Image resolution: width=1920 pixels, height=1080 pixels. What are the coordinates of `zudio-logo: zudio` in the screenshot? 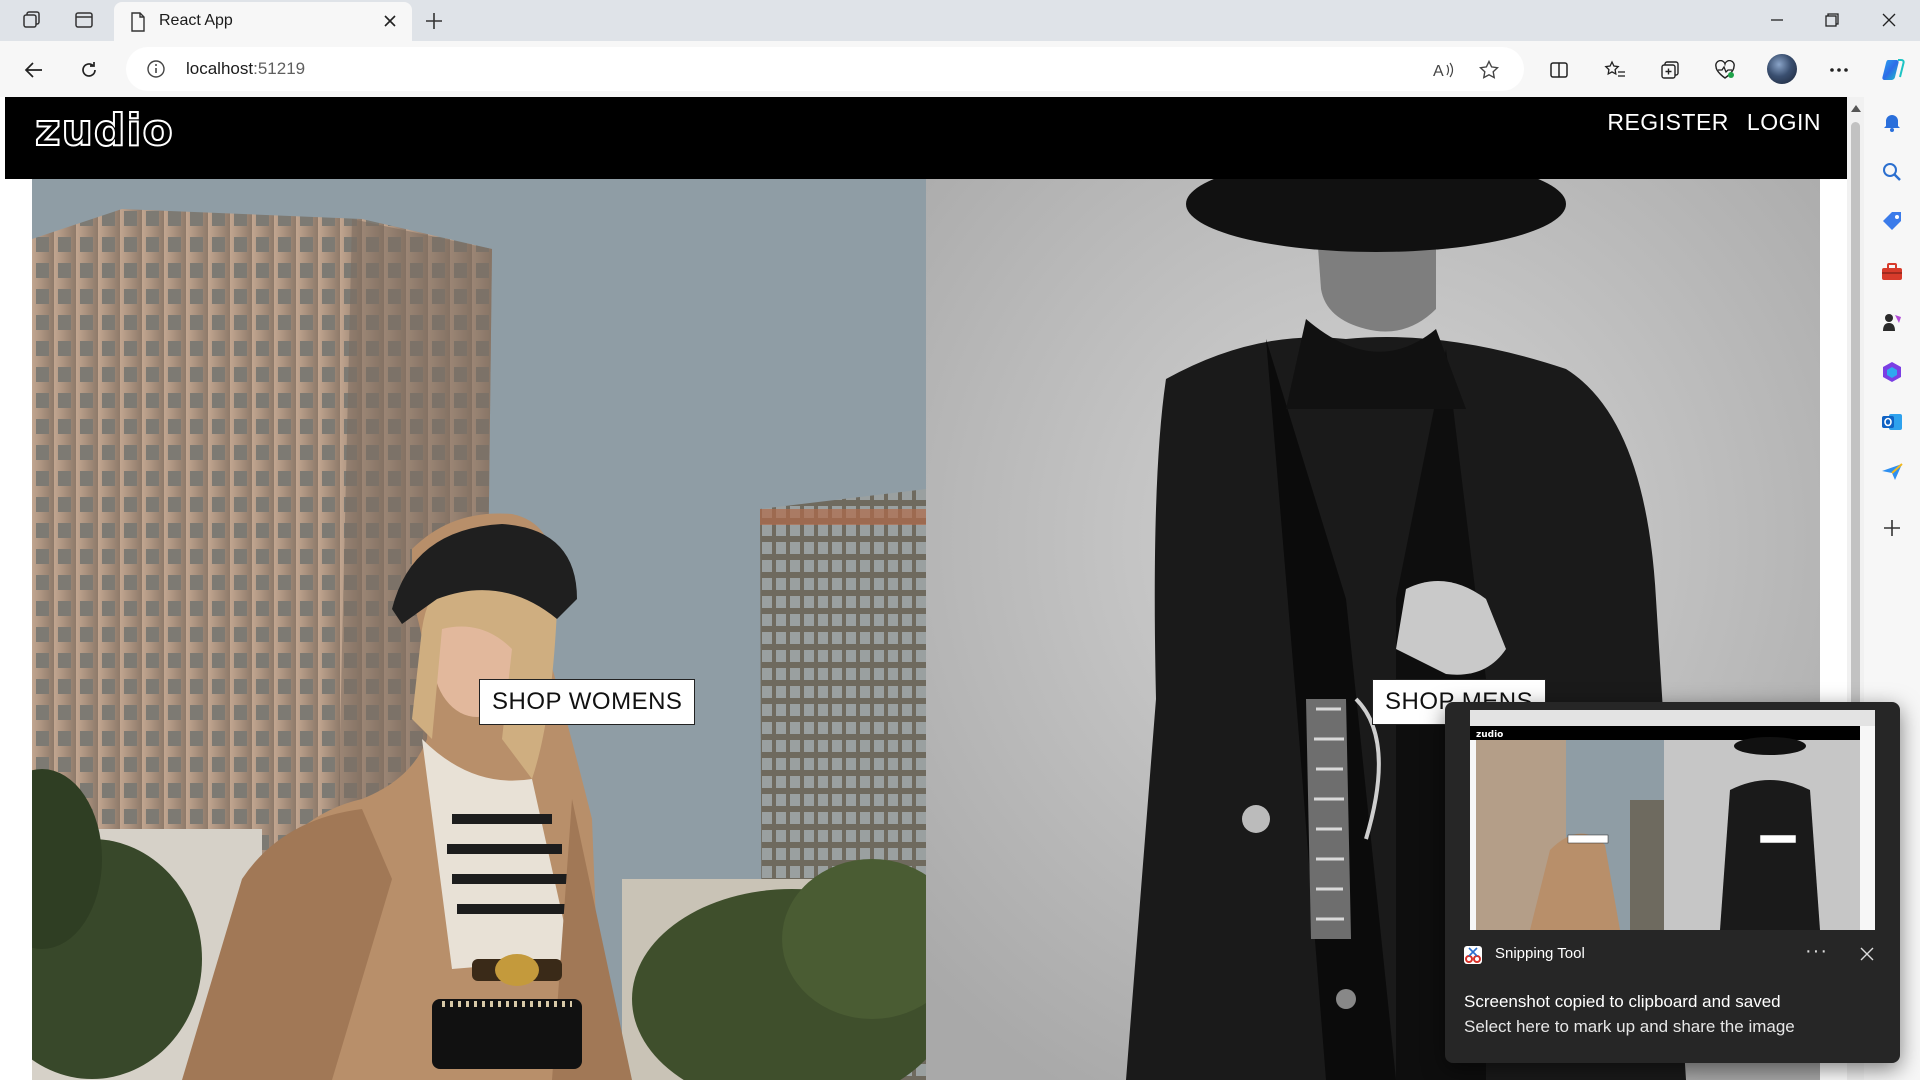 It's located at (104, 130).